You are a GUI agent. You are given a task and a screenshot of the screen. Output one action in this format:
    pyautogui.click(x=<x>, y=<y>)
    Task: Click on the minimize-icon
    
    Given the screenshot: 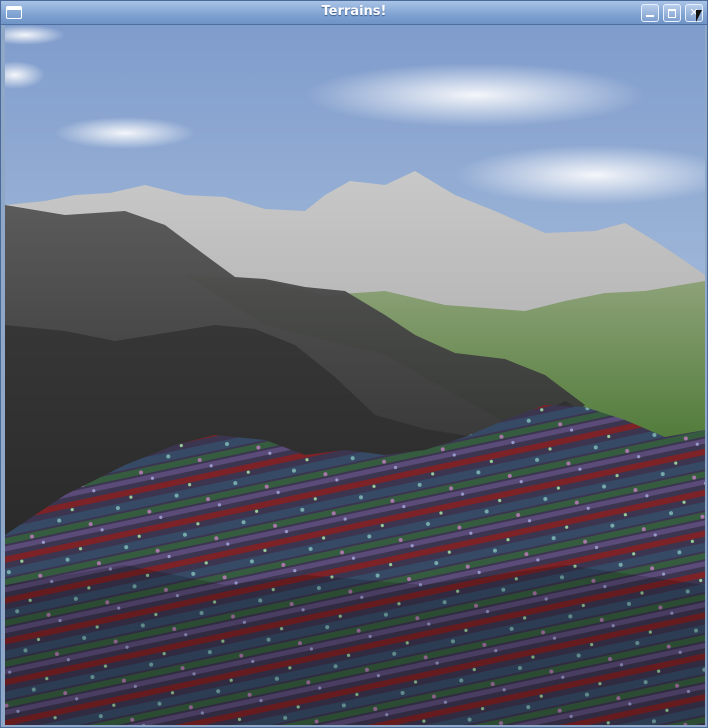 What is the action you would take?
    pyautogui.click(x=650, y=13)
    